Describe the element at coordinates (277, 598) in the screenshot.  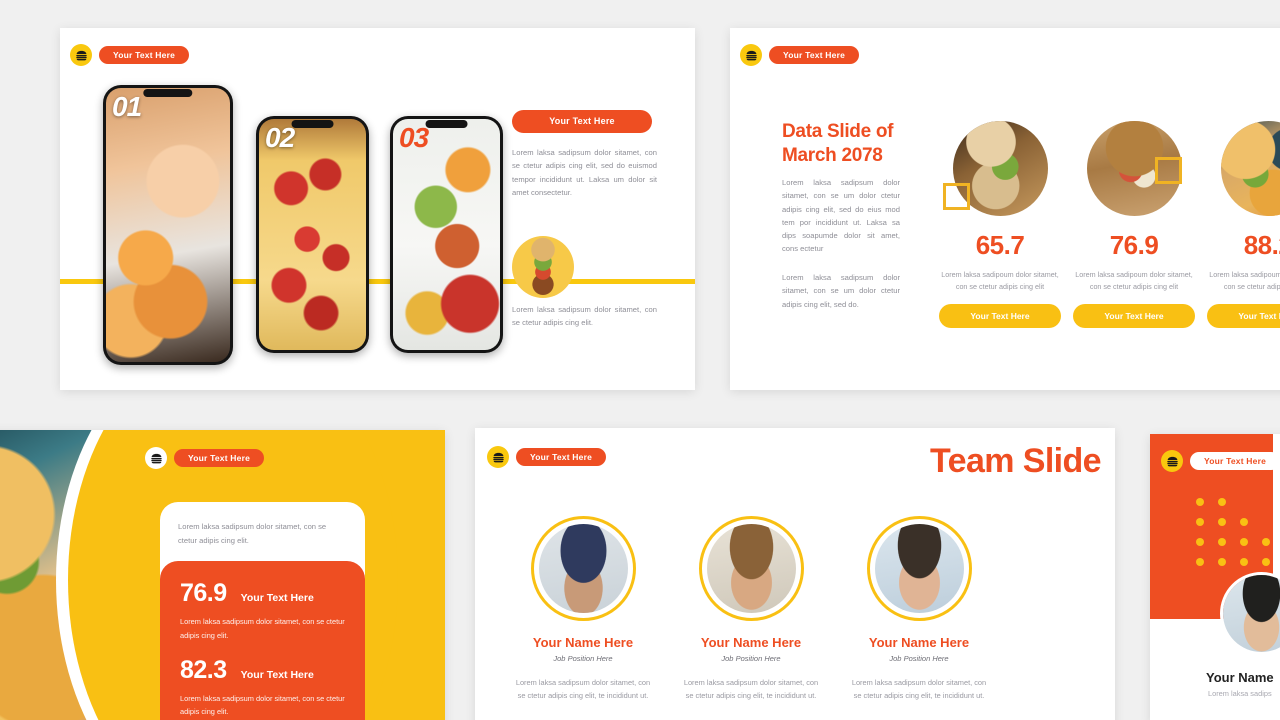
I see `slide3-stat-1-label: Your Text Here` at that location.